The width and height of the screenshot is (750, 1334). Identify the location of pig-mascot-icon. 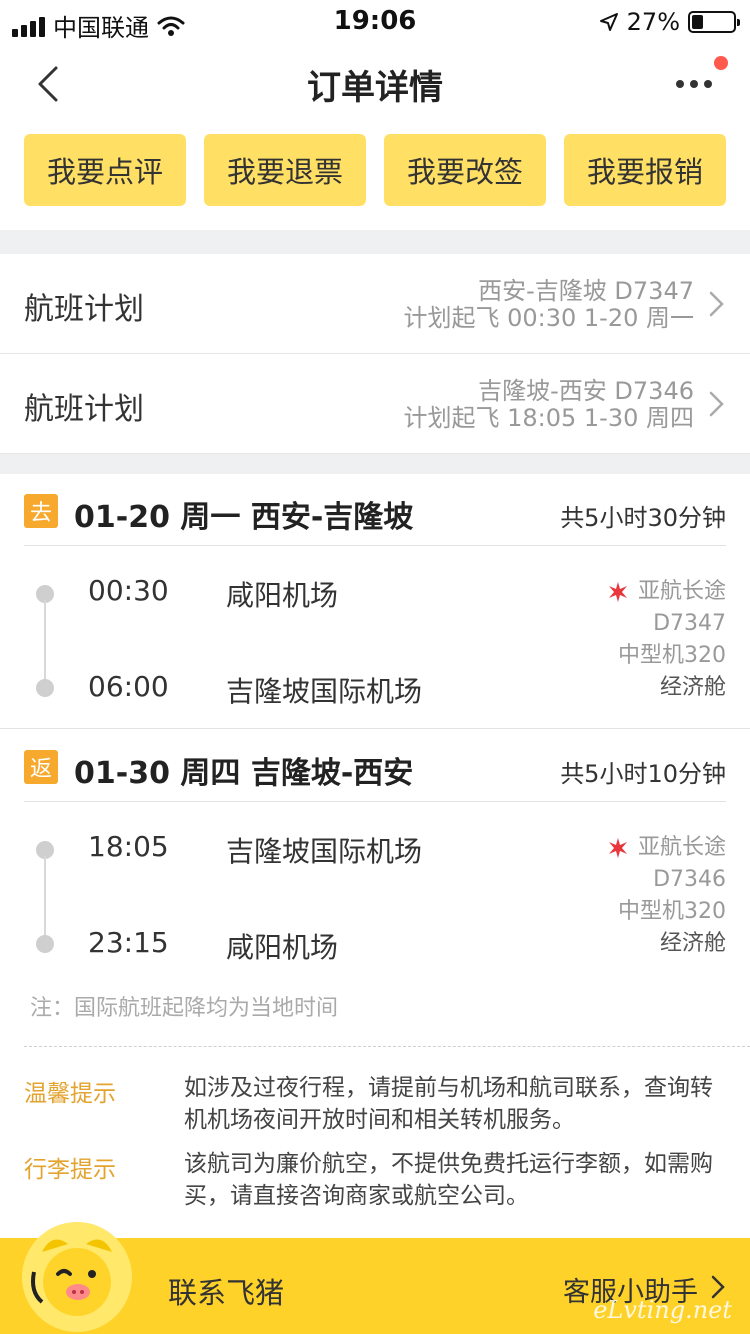
(77, 1277).